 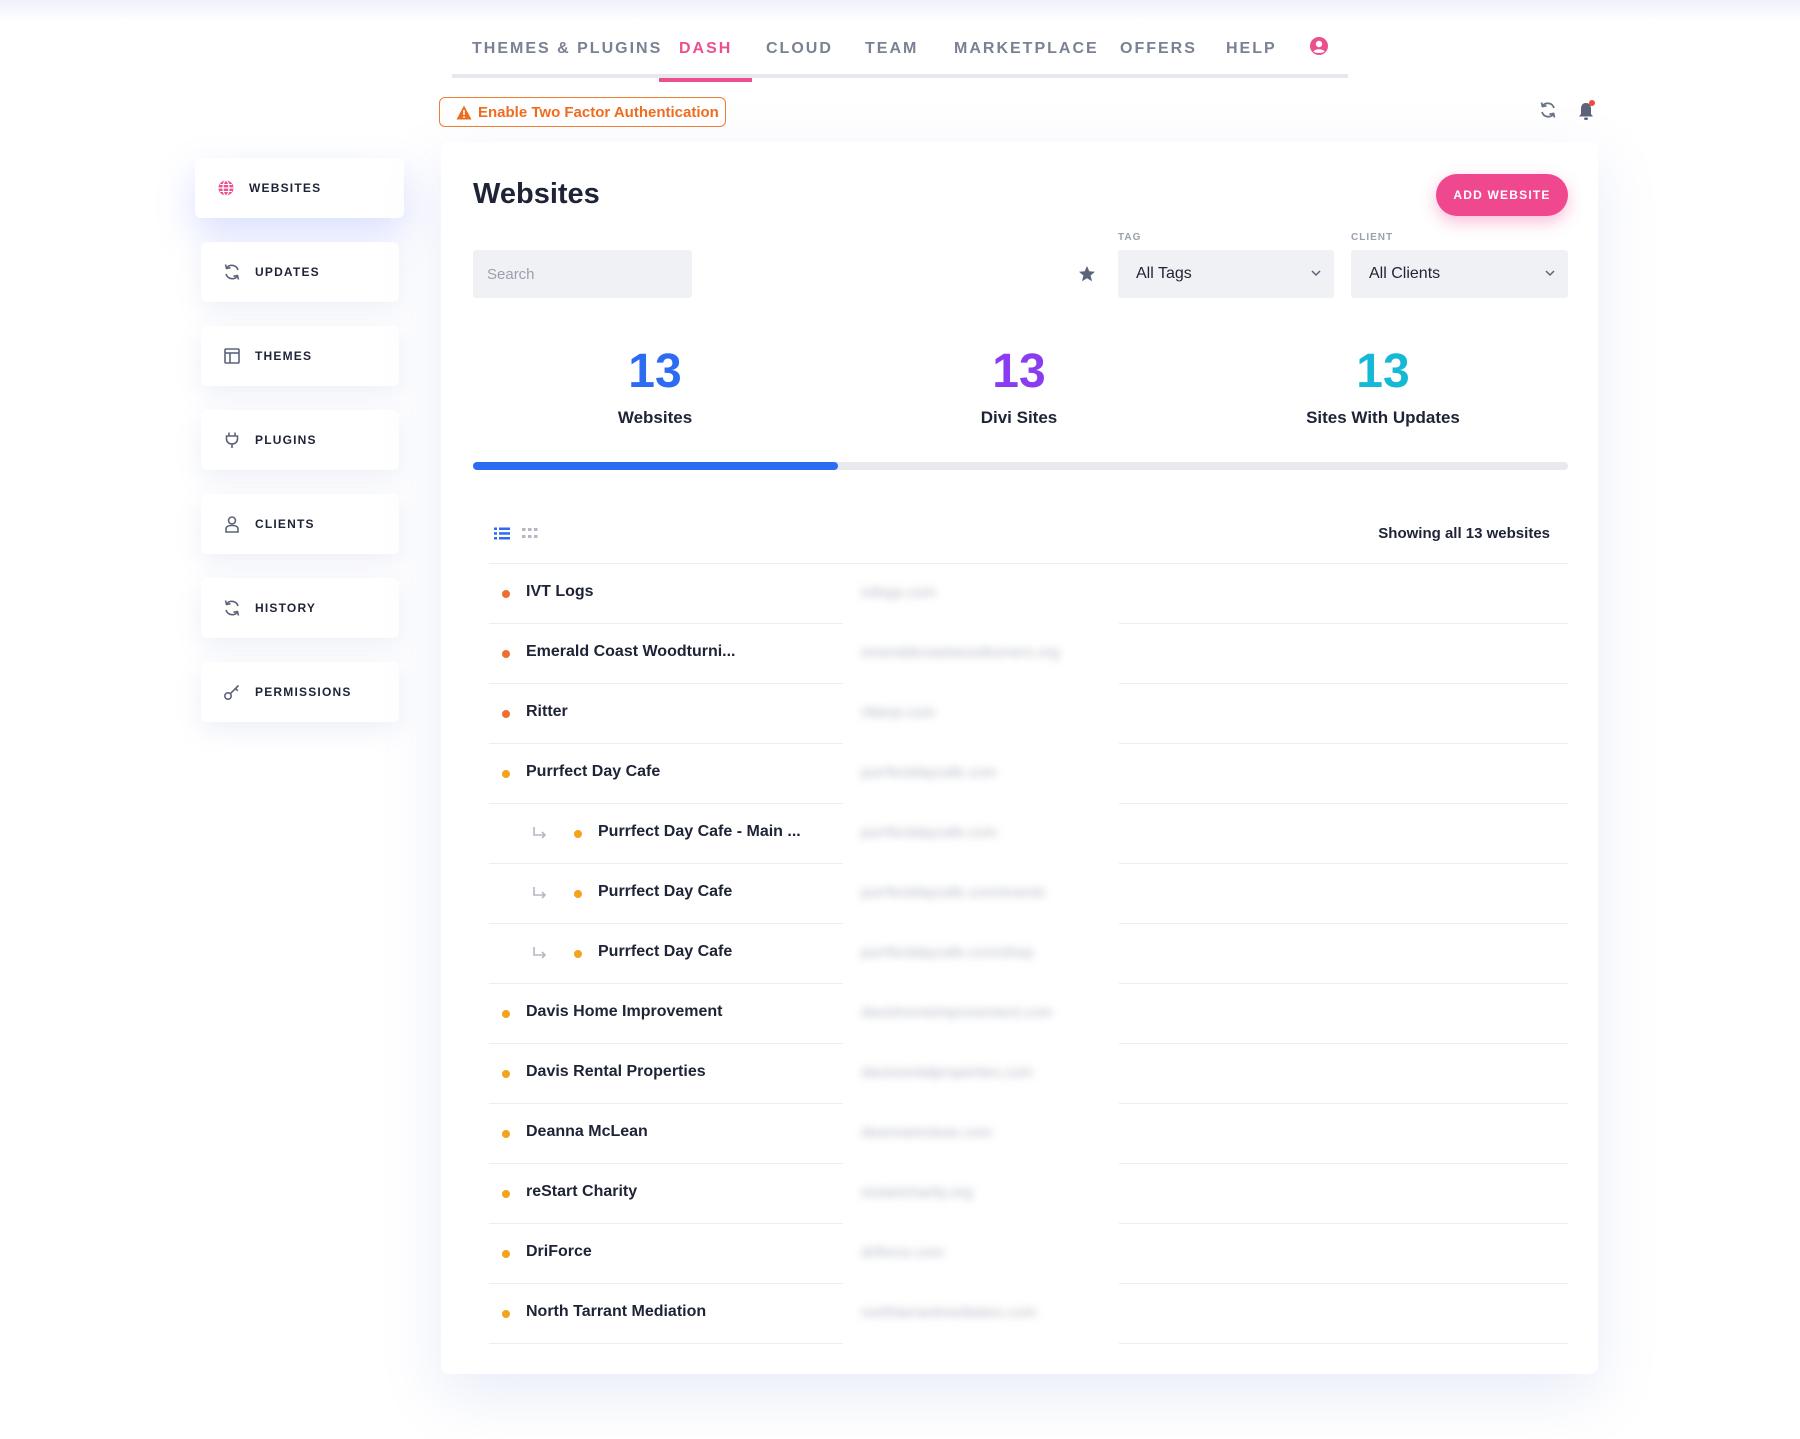 What do you see at coordinates (1404, 274) in the screenshot?
I see `client-select-value: All Clients` at bounding box center [1404, 274].